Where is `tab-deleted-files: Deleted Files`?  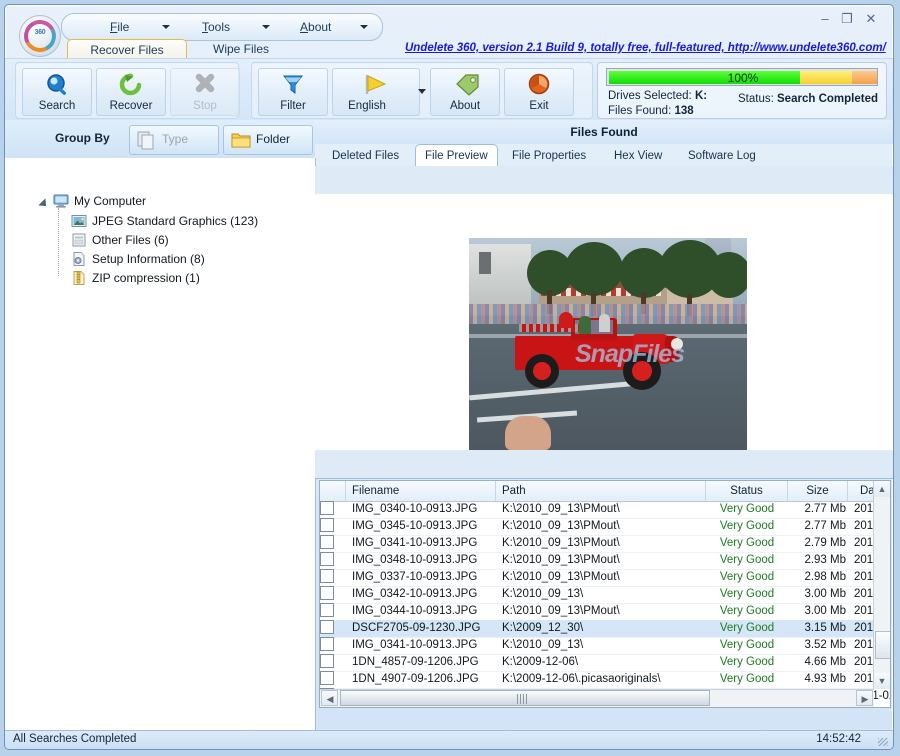
tab-deleted-files: Deleted Files is located at coordinates (365, 156).